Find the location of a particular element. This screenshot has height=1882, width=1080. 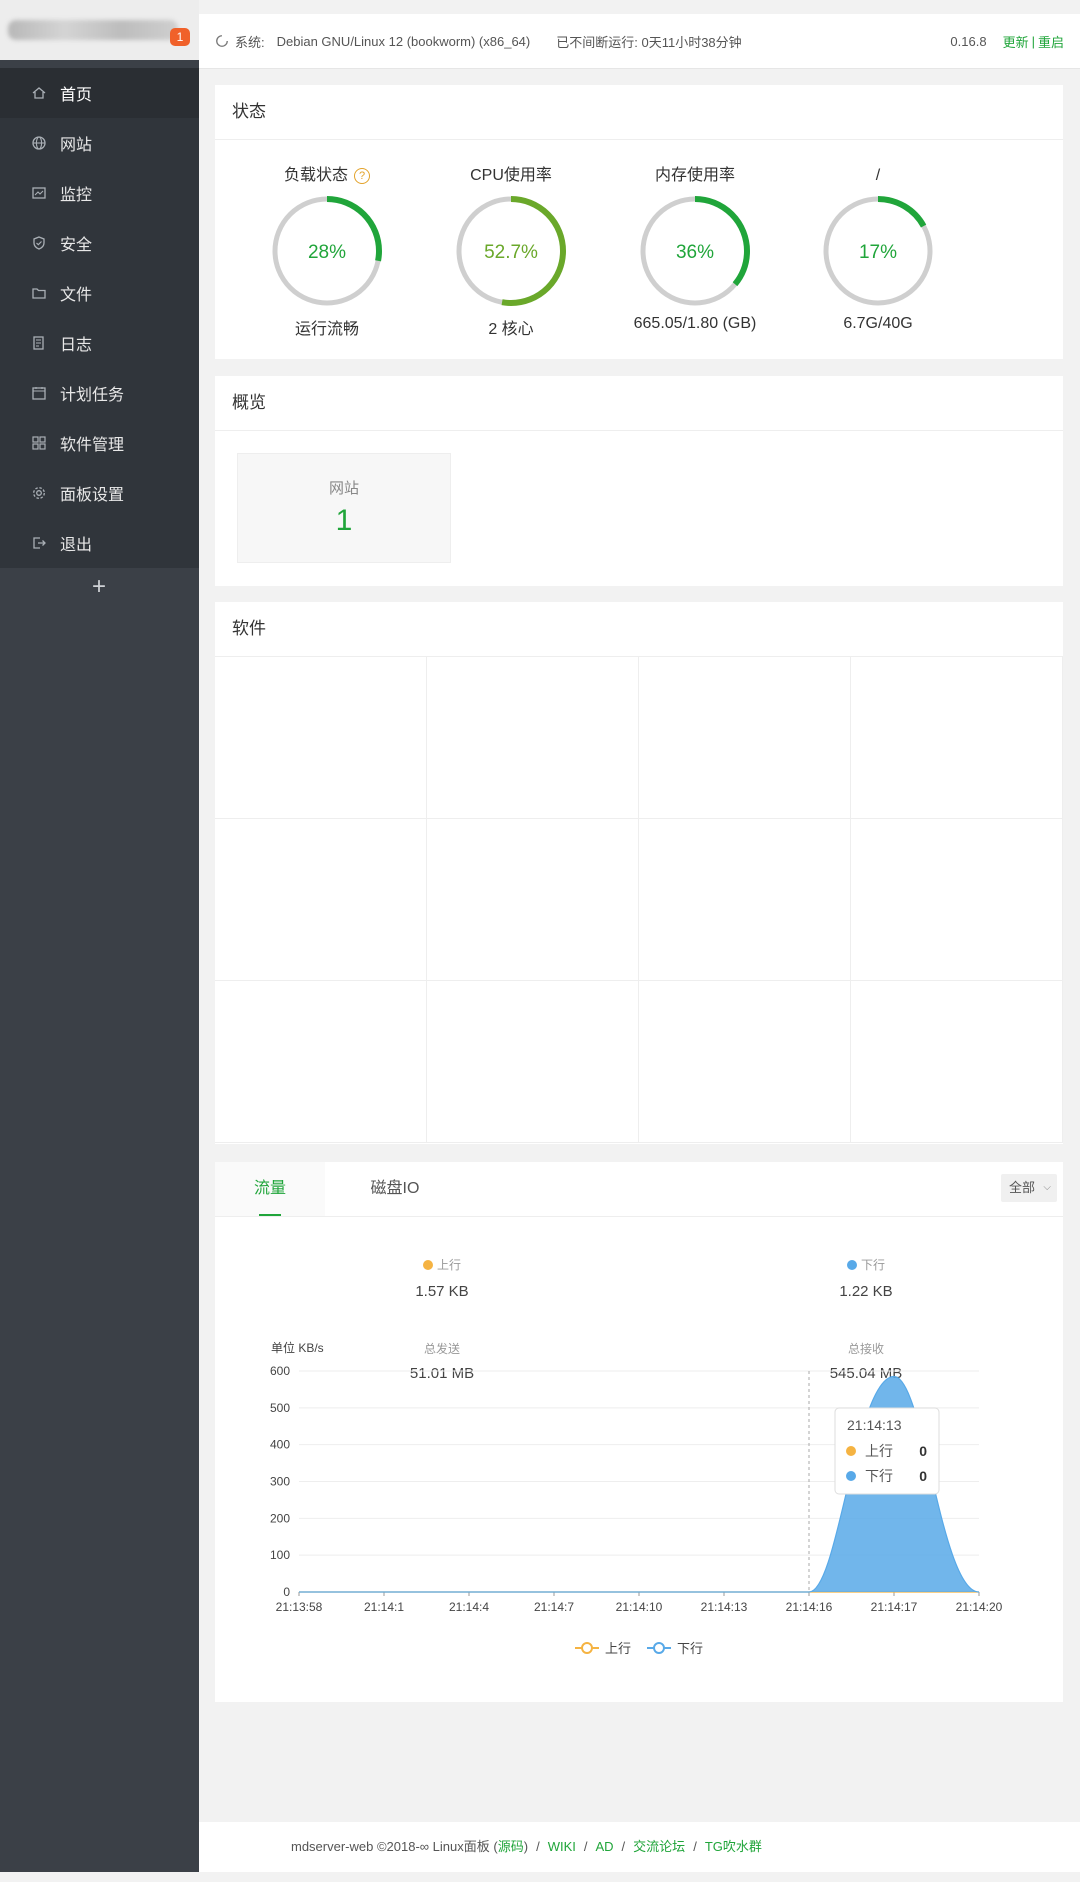

footer-link-3: TG吹水群 is located at coordinates (733, 1847).